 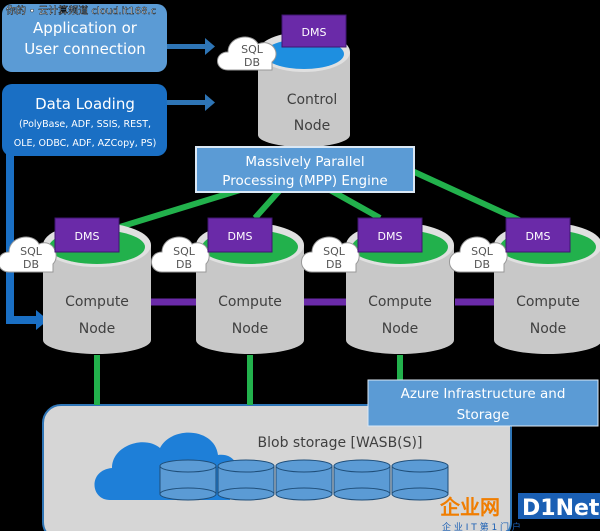 What do you see at coordinates (81, 10) in the screenshot?
I see `svg-text: 你的 • 云计算频道 cloud.it168.c` at bounding box center [81, 10].